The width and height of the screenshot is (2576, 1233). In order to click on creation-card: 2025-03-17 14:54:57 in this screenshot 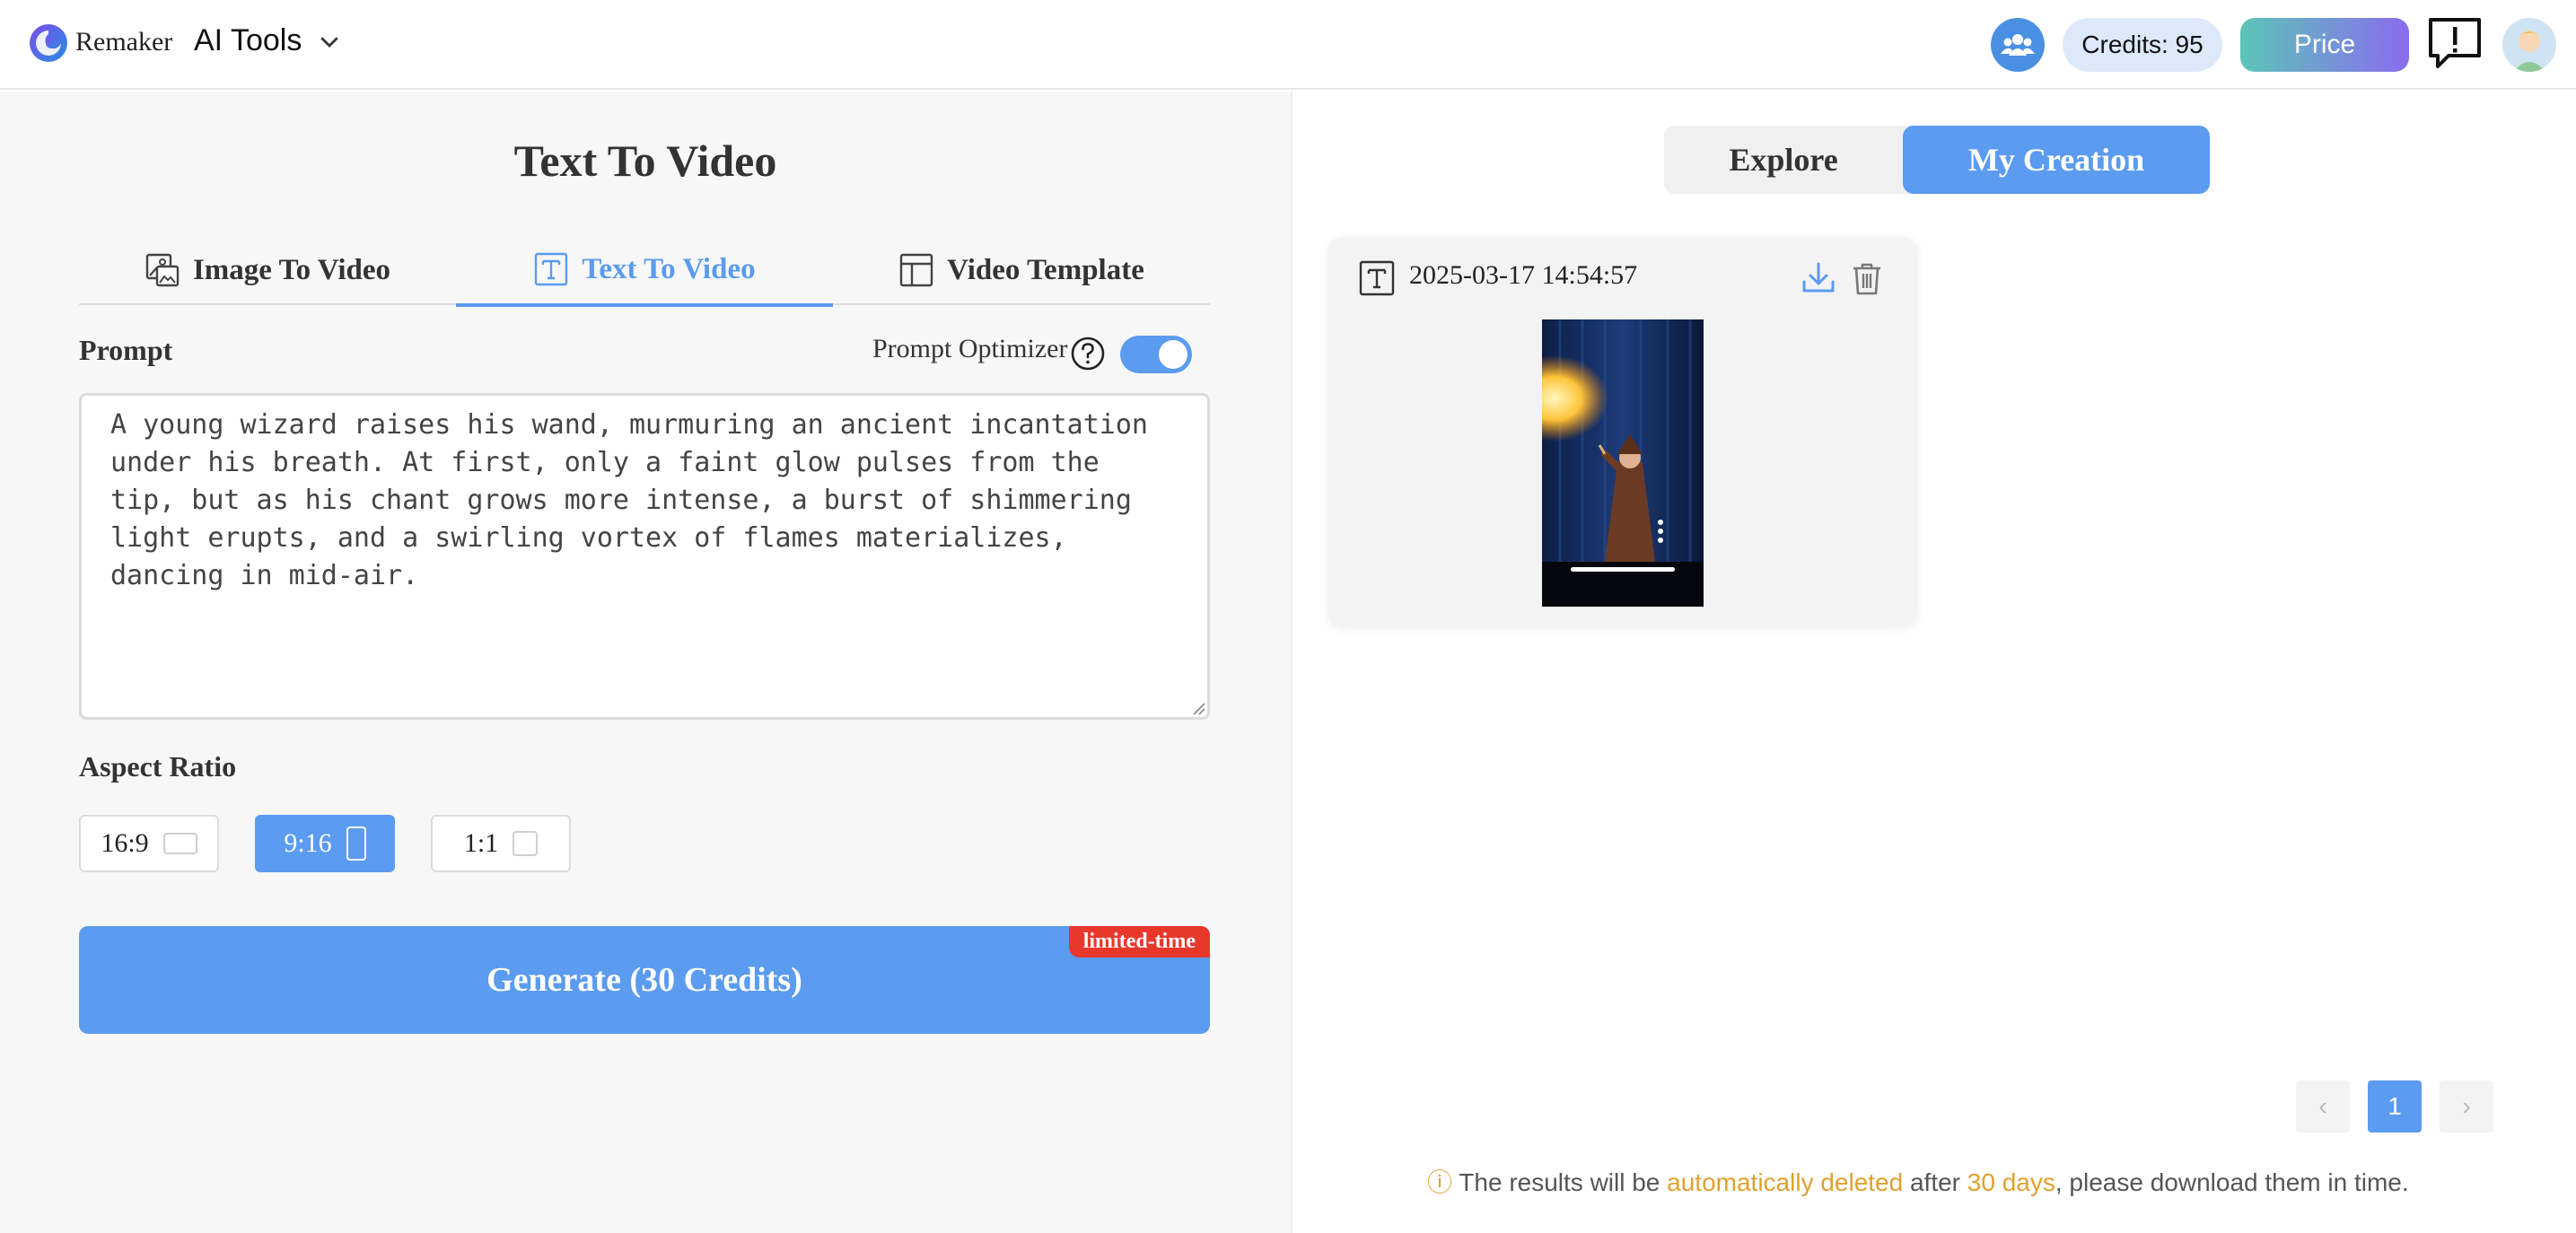, I will do `click(1622, 431)`.